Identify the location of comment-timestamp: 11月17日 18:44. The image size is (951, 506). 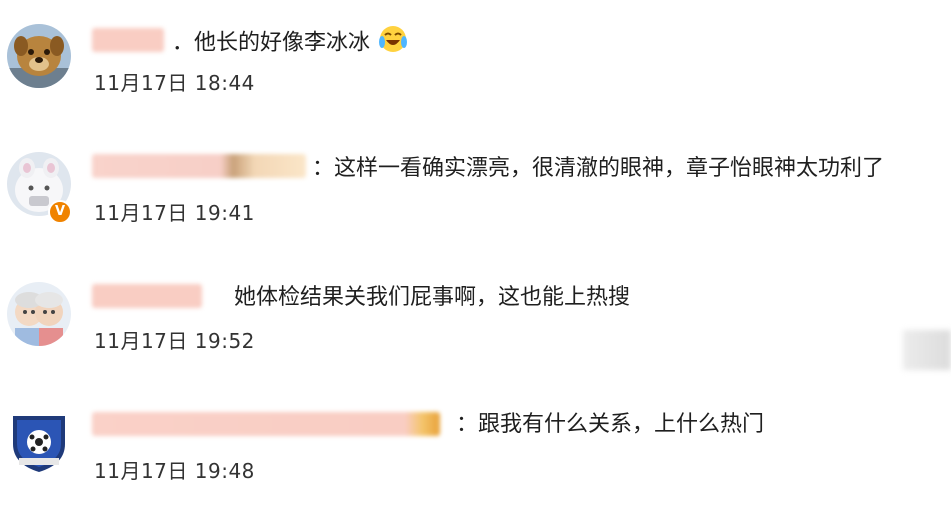
(174, 83).